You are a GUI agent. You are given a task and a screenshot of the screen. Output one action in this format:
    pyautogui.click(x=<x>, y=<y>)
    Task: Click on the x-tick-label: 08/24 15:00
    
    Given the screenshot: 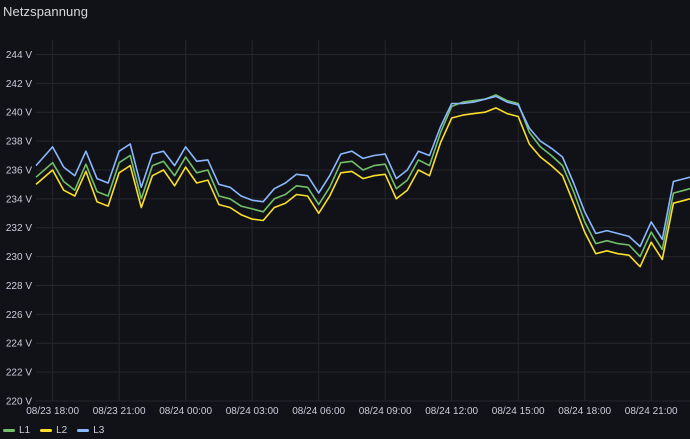 What is the action you would take?
    pyautogui.click(x=518, y=411)
    